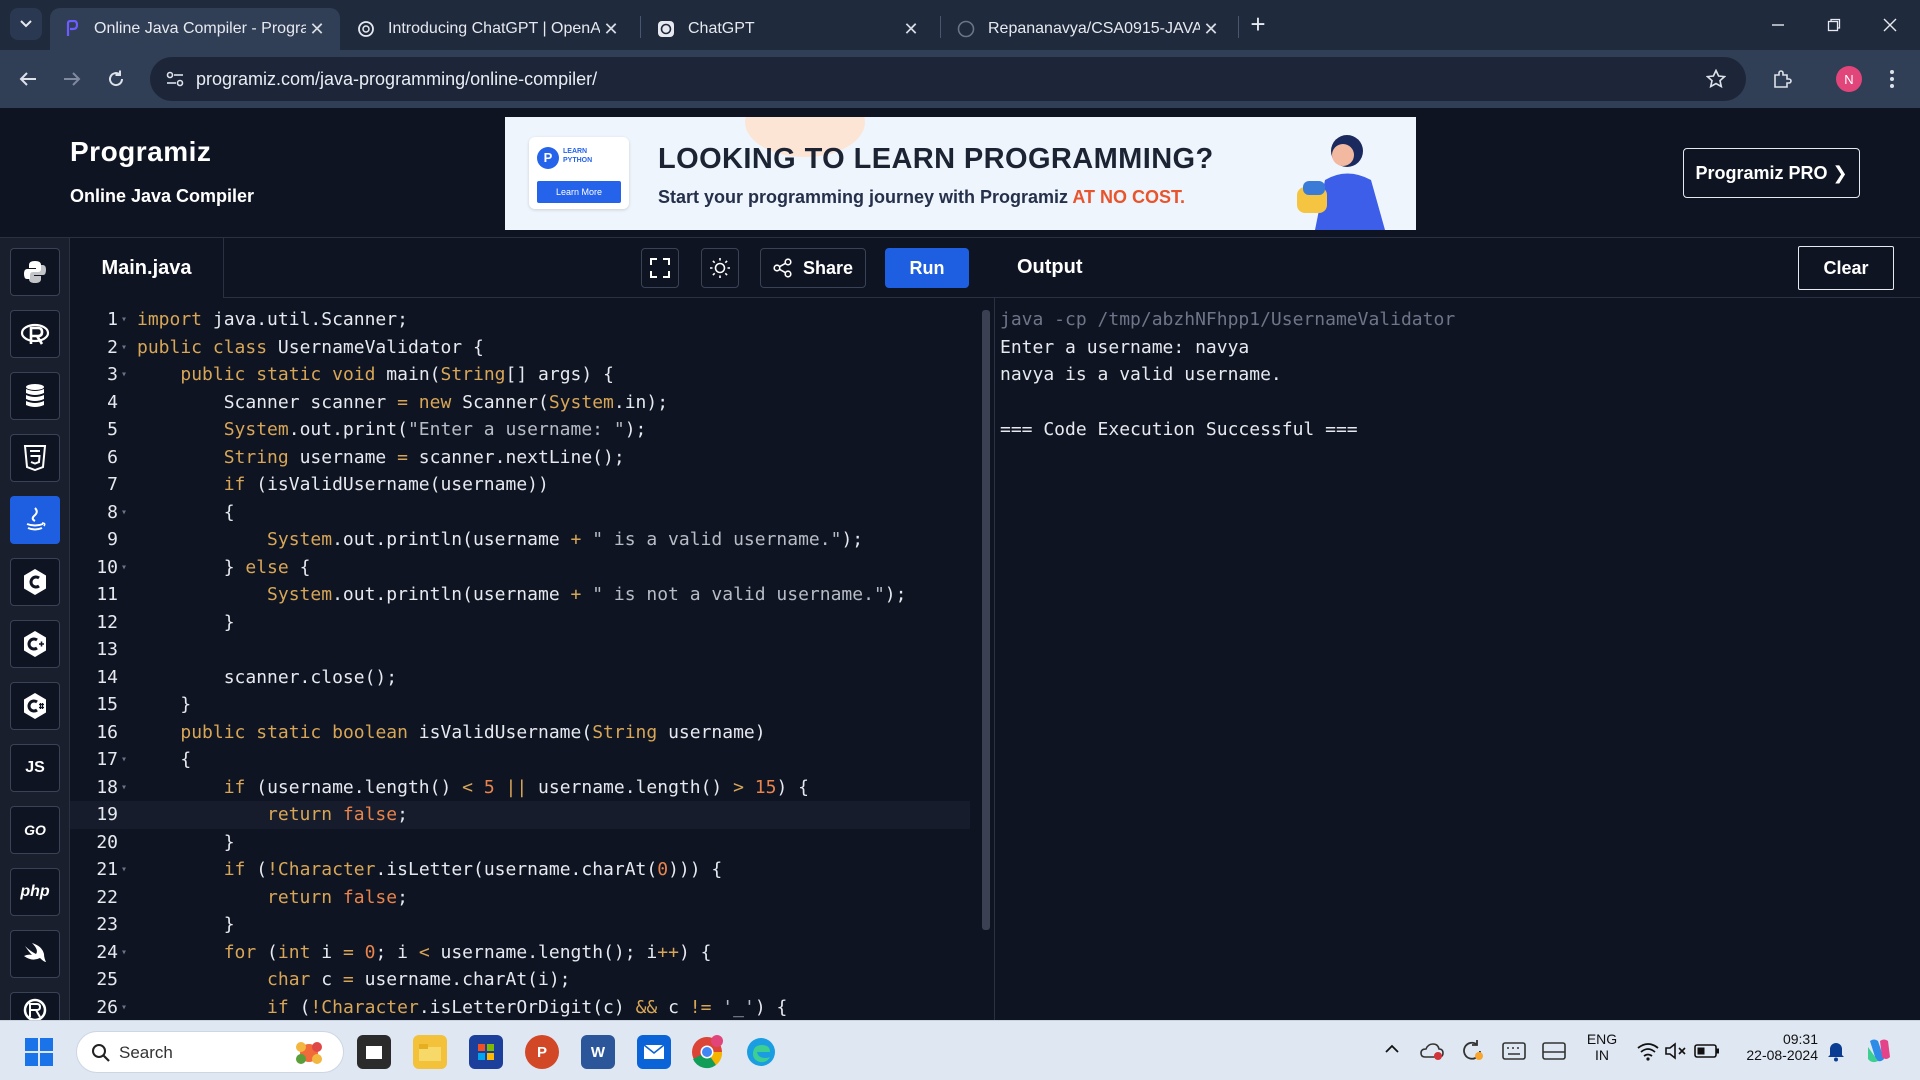 The image size is (1920, 1080). Describe the element at coordinates (35, 396) in the screenshot. I see `sql-language-button` at that location.